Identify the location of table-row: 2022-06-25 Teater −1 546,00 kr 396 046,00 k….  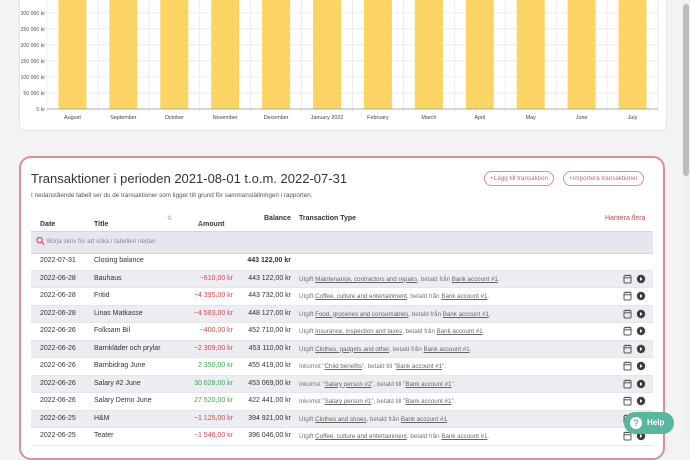
(342, 437).